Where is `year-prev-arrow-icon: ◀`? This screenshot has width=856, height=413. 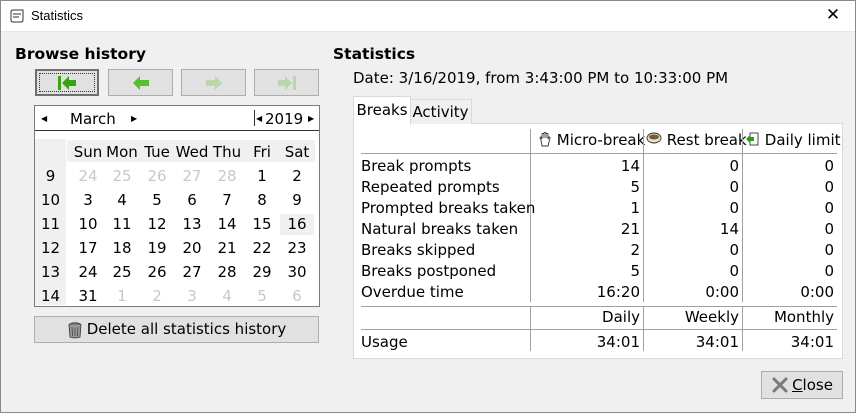
year-prev-arrow-icon: ◀ is located at coordinates (259, 118).